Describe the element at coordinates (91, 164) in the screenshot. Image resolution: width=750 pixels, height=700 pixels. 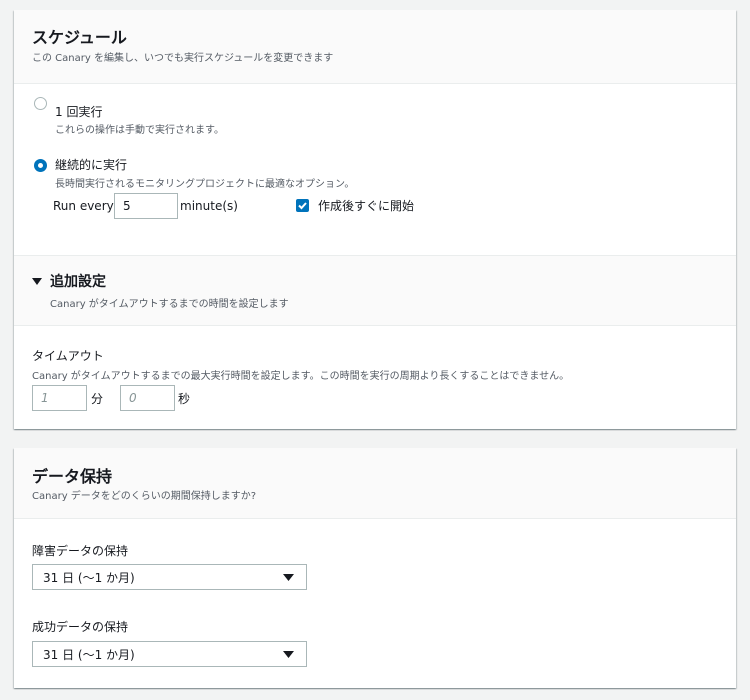
I see `run-continuously-label: 継続的に実行` at that location.